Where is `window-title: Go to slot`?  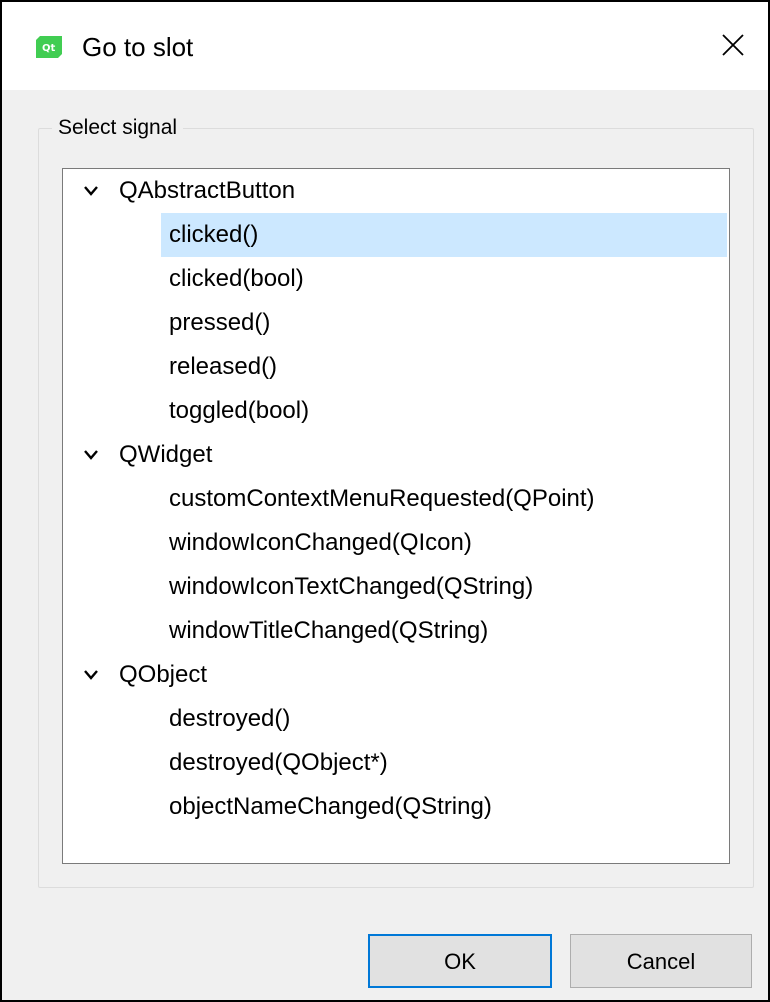 window-title: Go to slot is located at coordinates (138, 47).